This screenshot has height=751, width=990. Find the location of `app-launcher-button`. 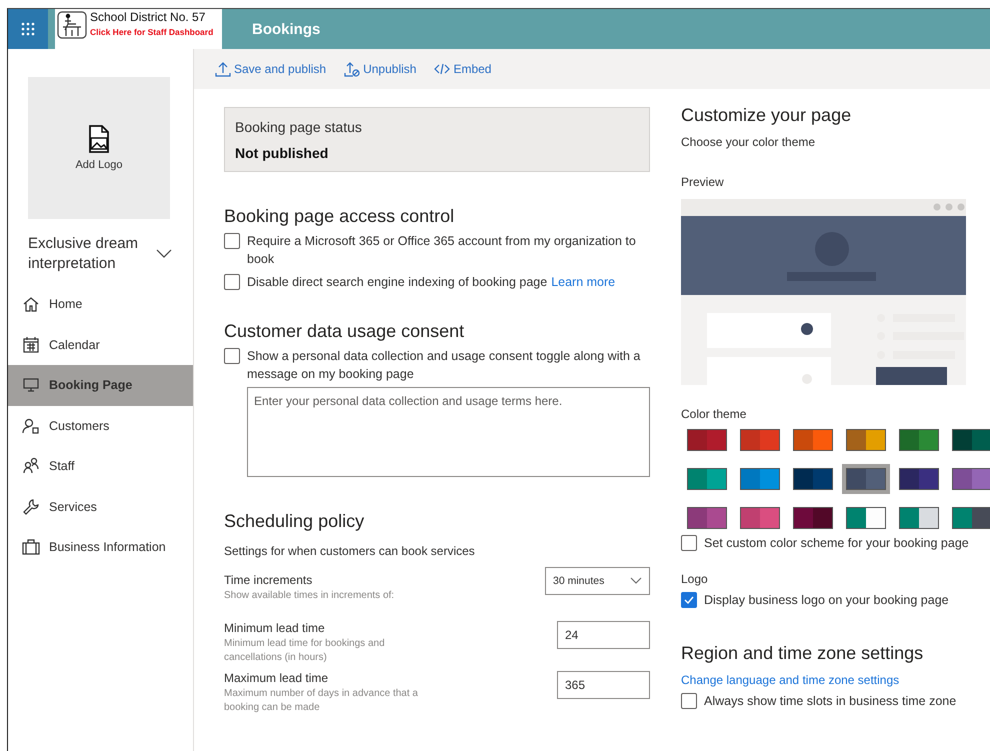

app-launcher-button is located at coordinates (28, 29).